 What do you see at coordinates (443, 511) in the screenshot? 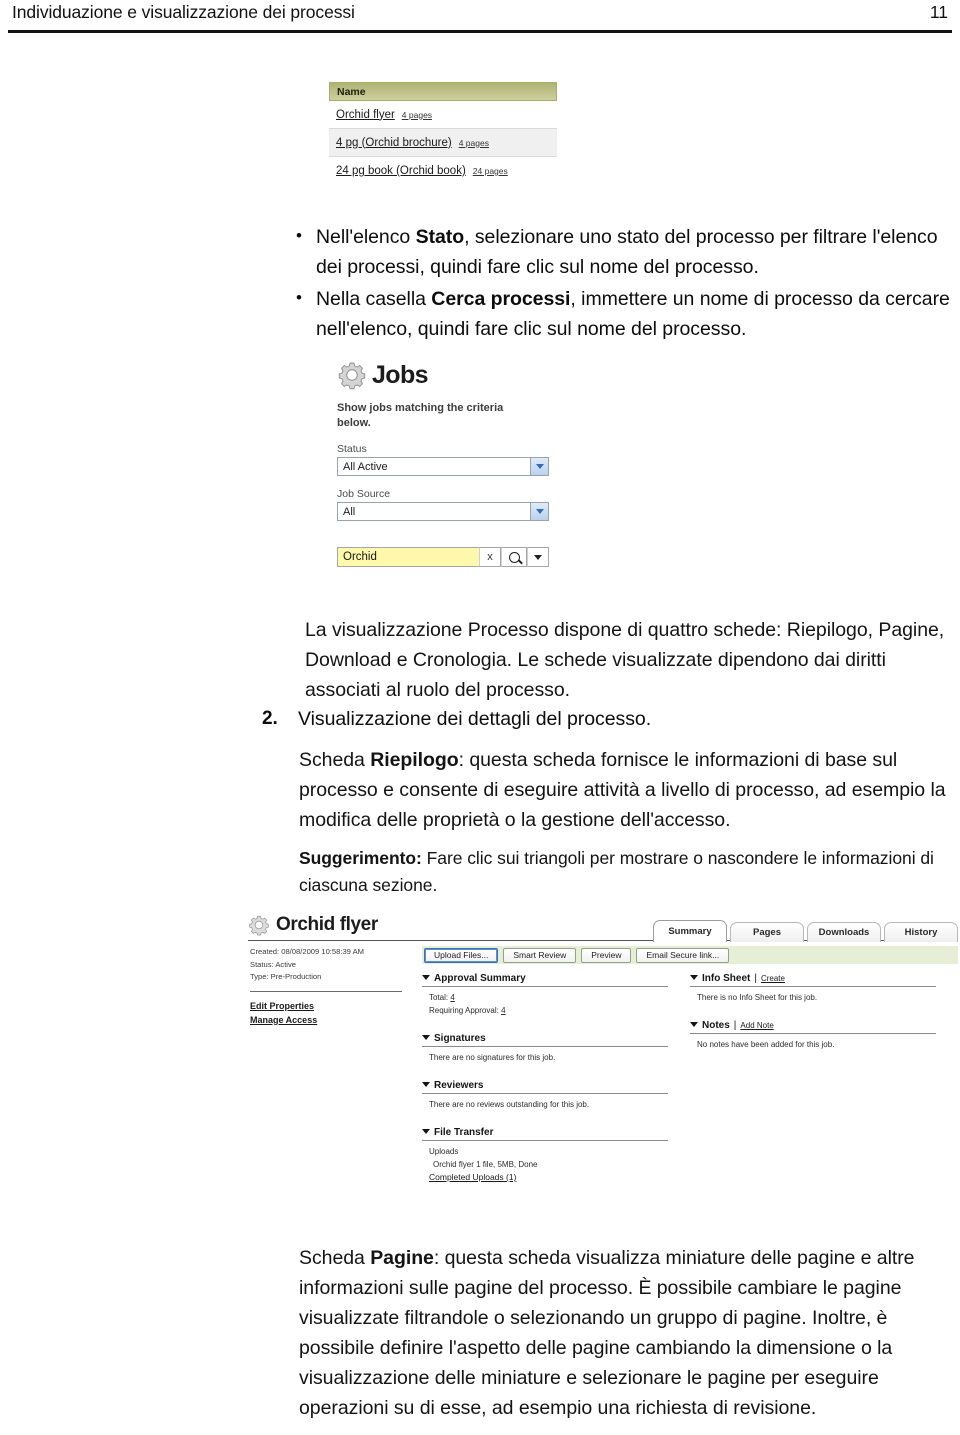
I see `job-source-select: All` at bounding box center [443, 511].